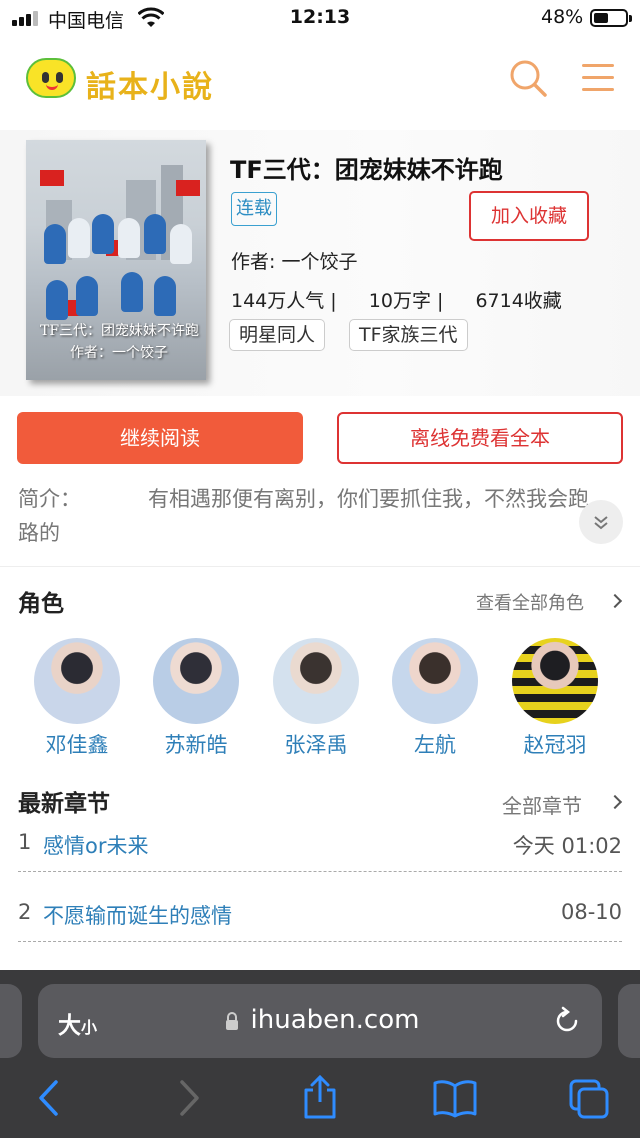 This screenshot has width=640, height=1138. Describe the element at coordinates (455, 1098) in the screenshot. I see `bookmarks-icon` at that location.